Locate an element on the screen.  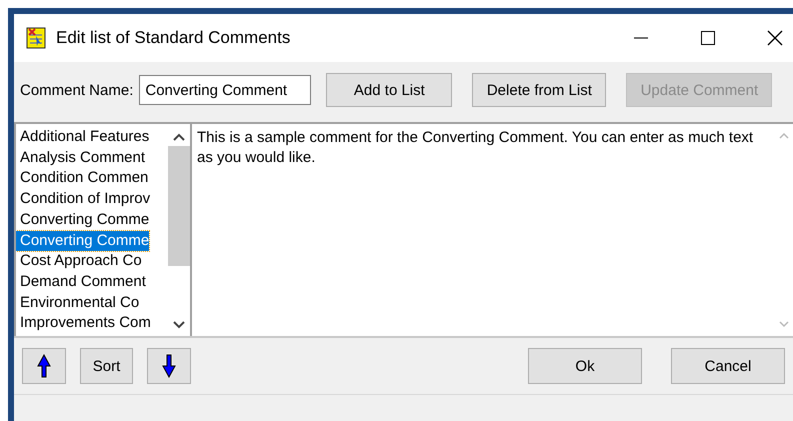
up-arrow-icon is located at coordinates (44, 366).